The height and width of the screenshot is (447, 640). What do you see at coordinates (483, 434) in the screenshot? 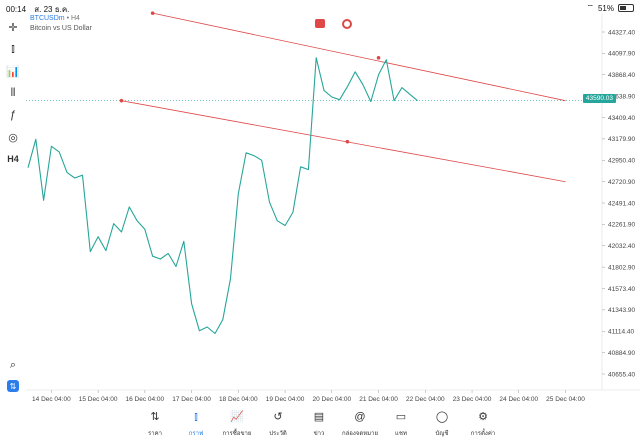
I see `tab-label: การตั้งค่า` at bounding box center [483, 434].